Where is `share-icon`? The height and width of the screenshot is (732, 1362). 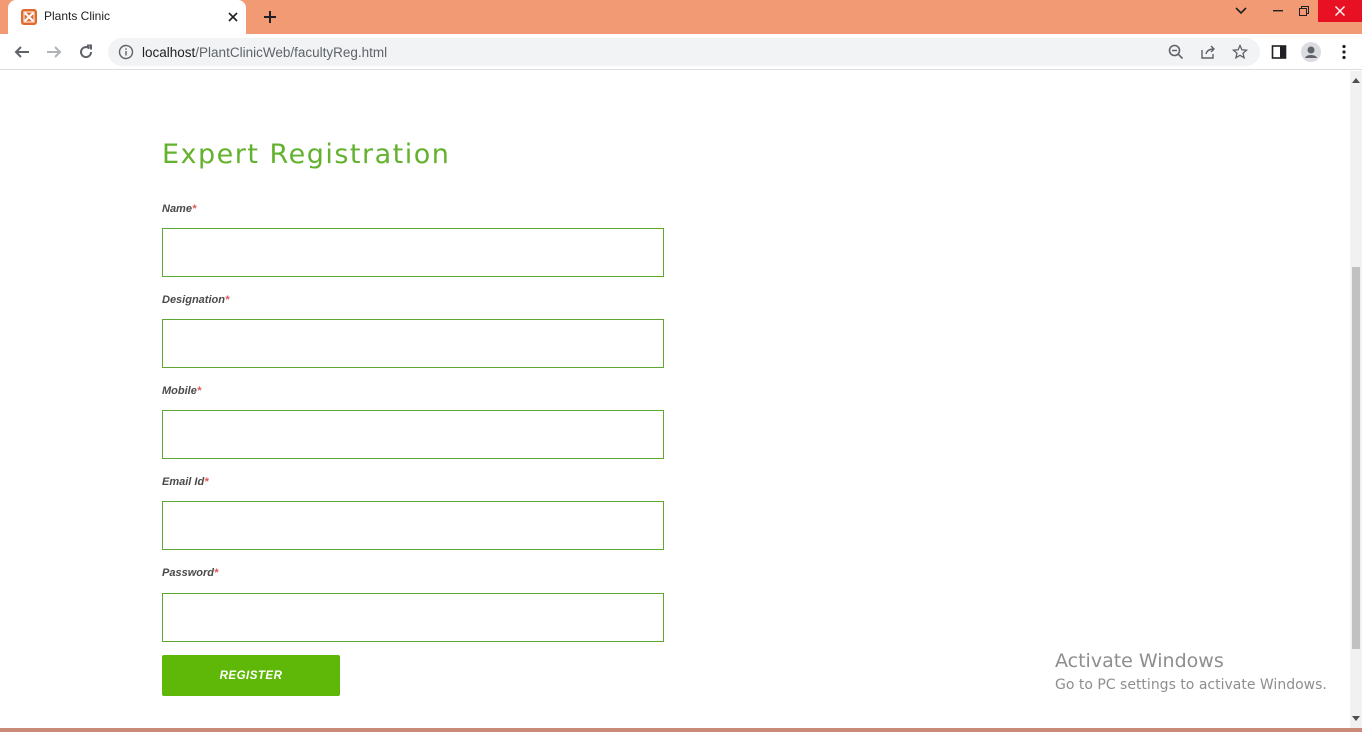 share-icon is located at coordinates (1208, 52).